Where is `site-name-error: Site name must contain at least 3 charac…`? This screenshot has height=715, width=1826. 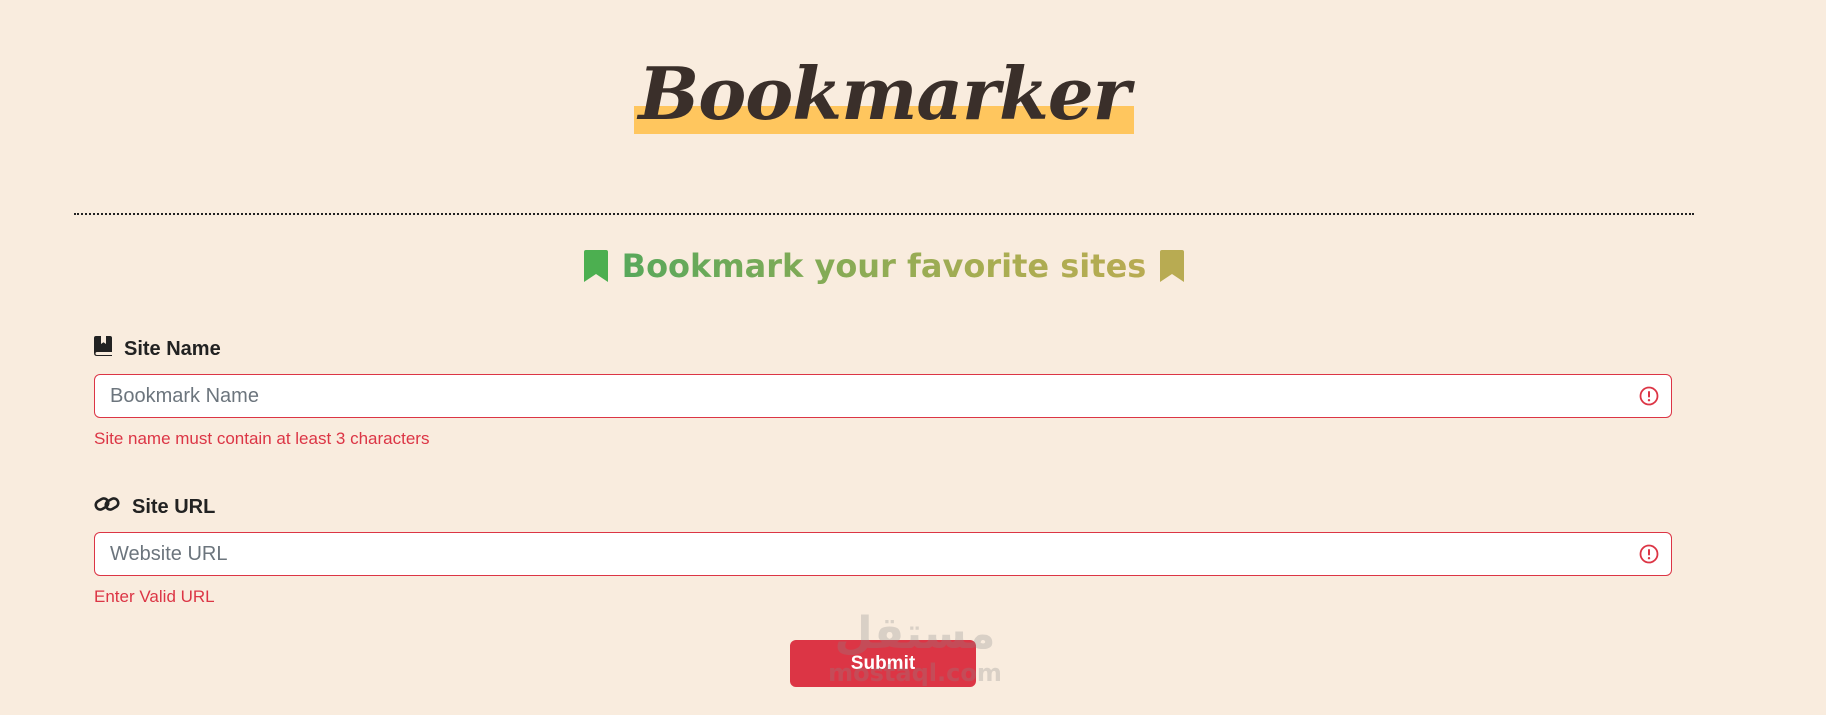
site-name-error: Site name must contain at least 3 charac… is located at coordinates (262, 438).